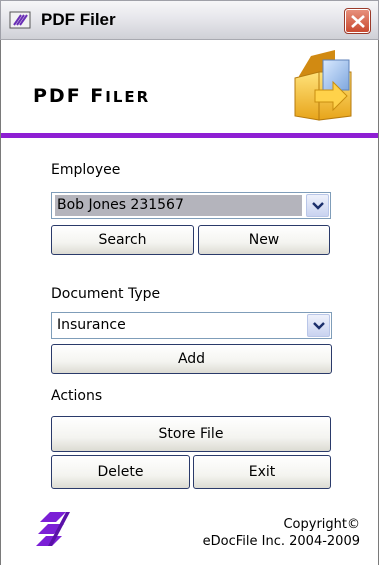  I want to click on pdf-filer-app-icon, so click(20, 20).